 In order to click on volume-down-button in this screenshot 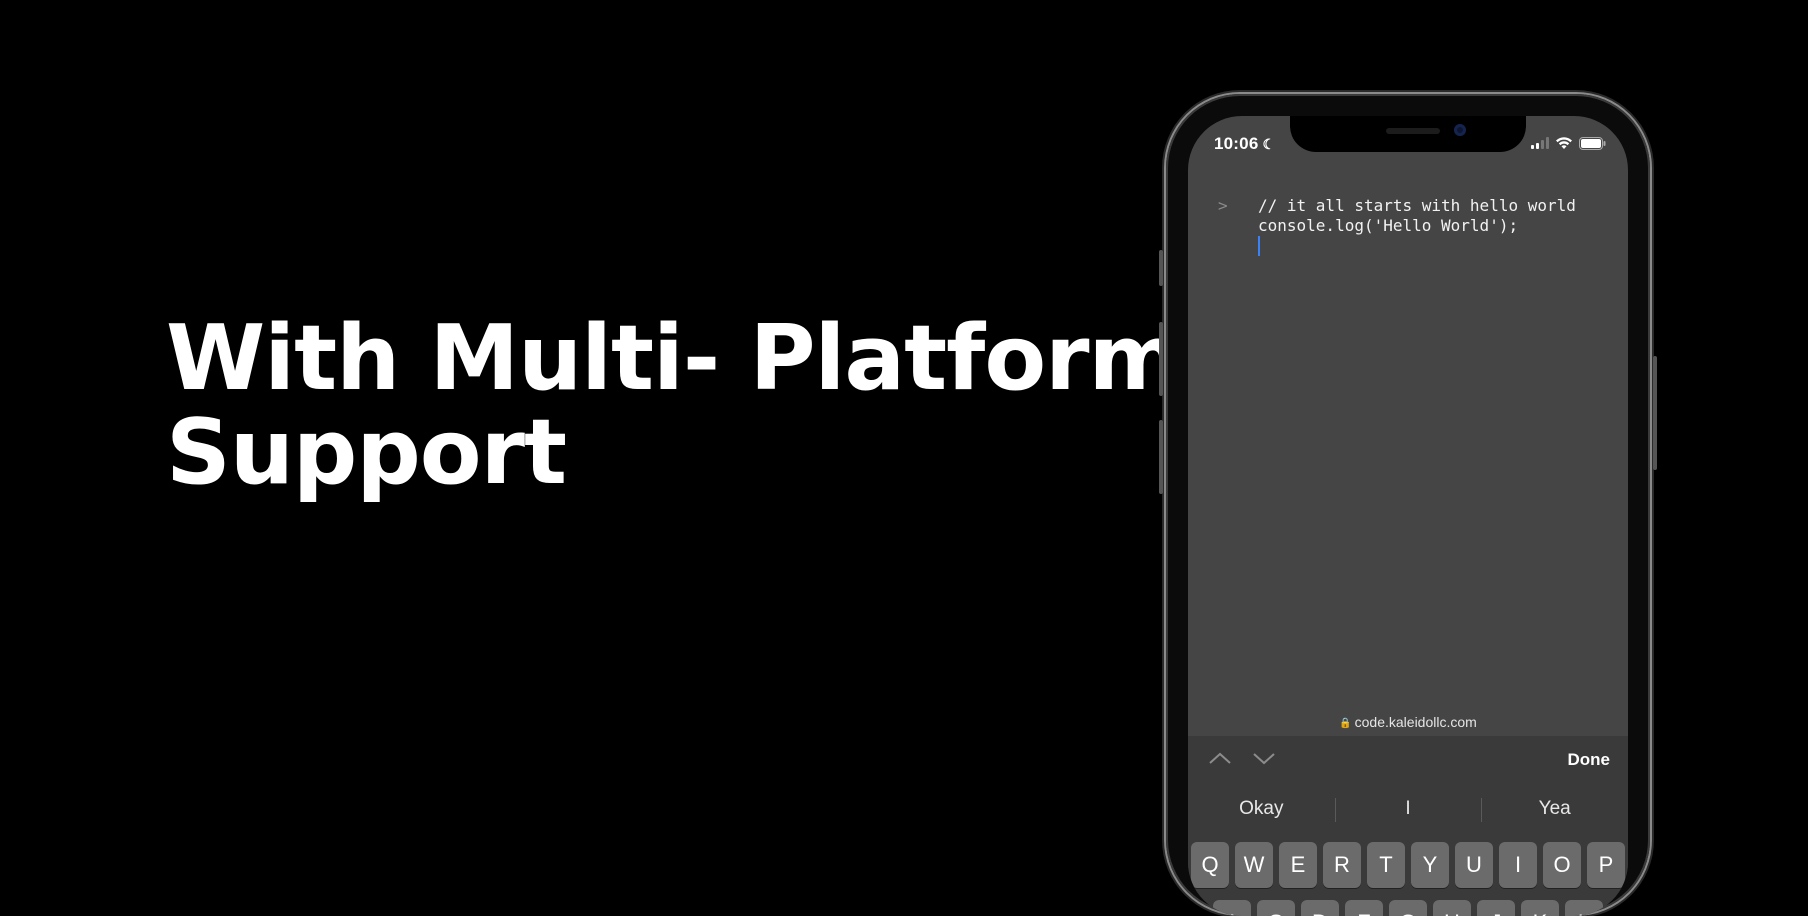, I will do `click(1161, 457)`.